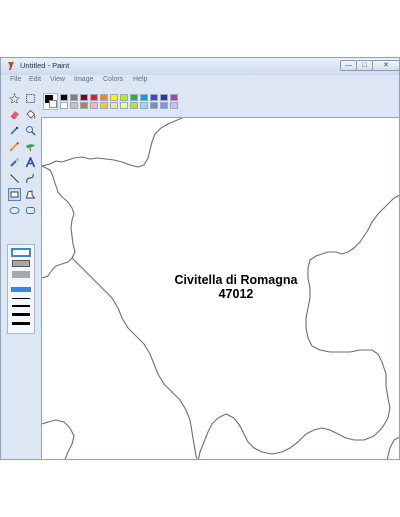  I want to click on tool-rounded-rectangle, so click(30, 210).